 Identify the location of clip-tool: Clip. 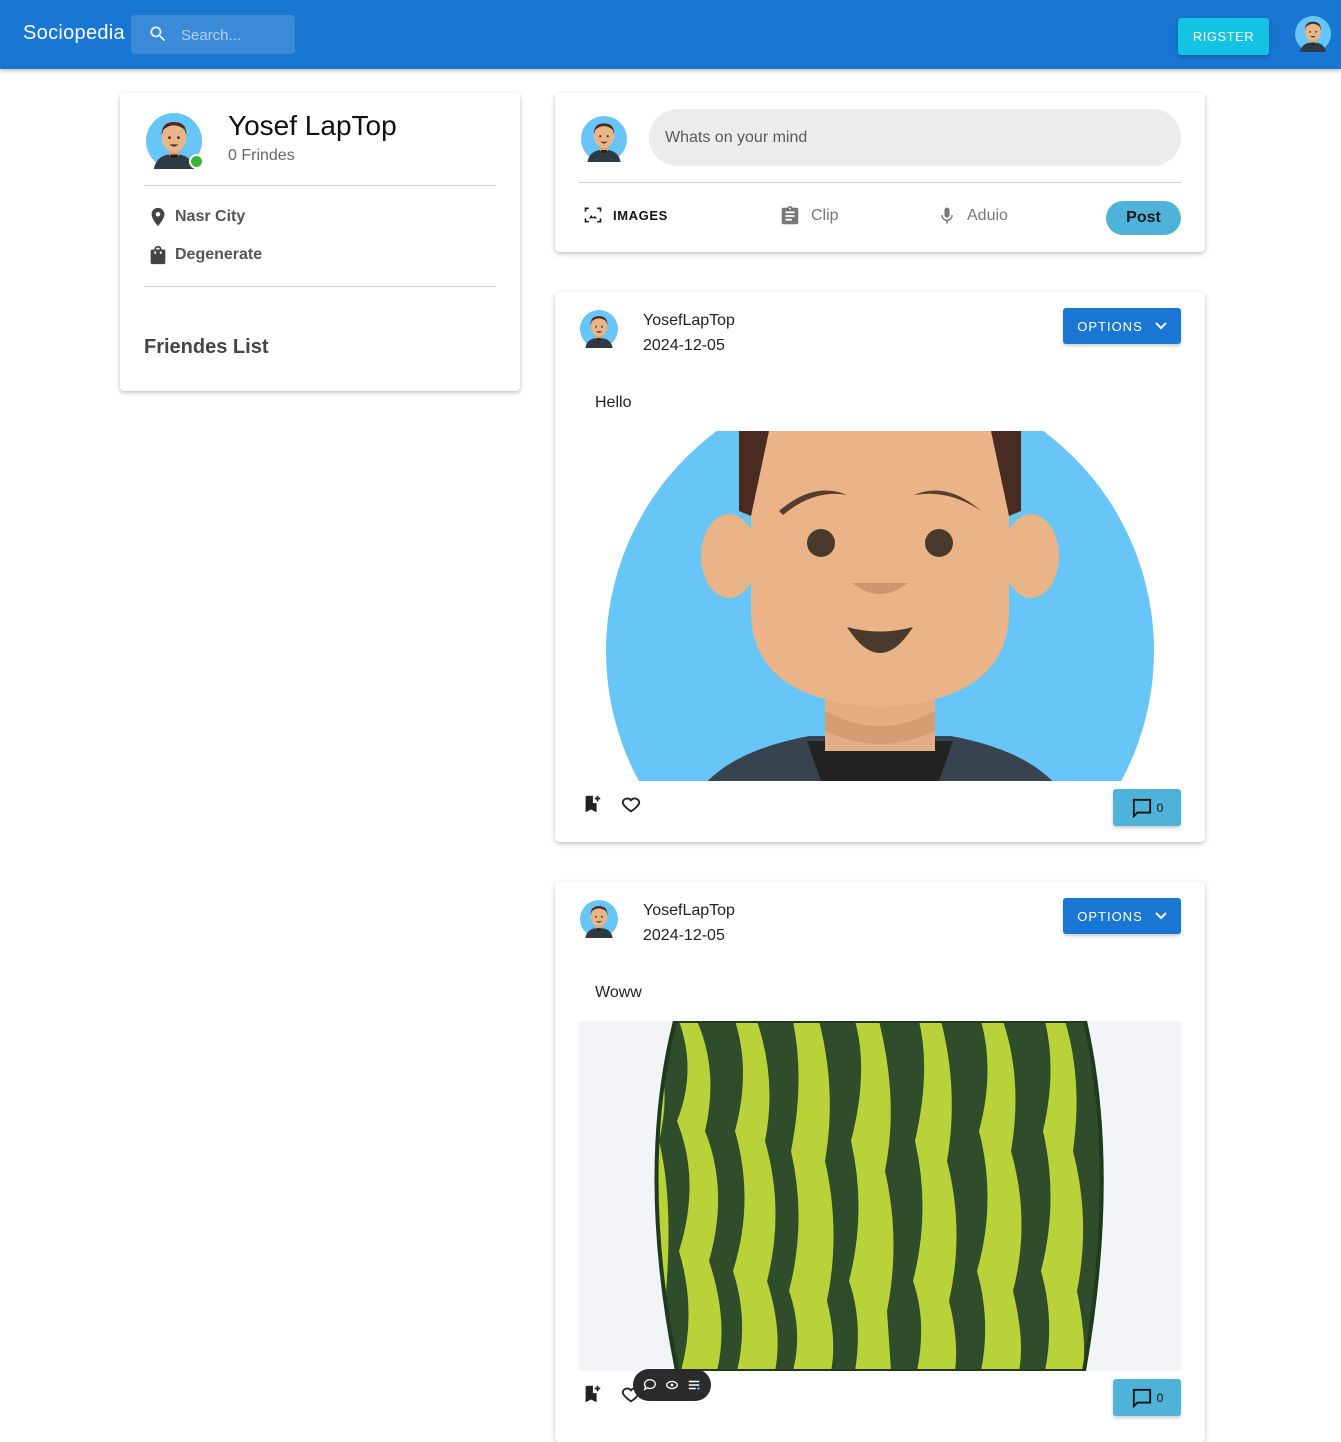
(809, 216).